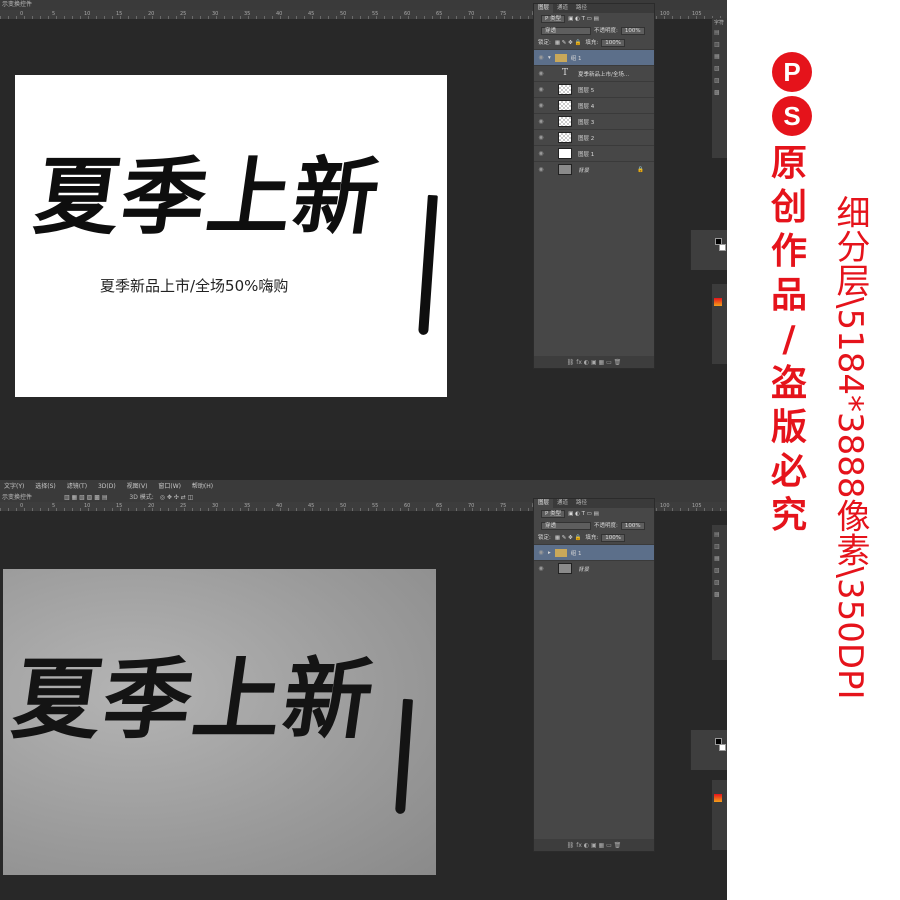 The width and height of the screenshot is (900, 900). I want to click on layer-row-background: ◉ 背景, so click(594, 568).